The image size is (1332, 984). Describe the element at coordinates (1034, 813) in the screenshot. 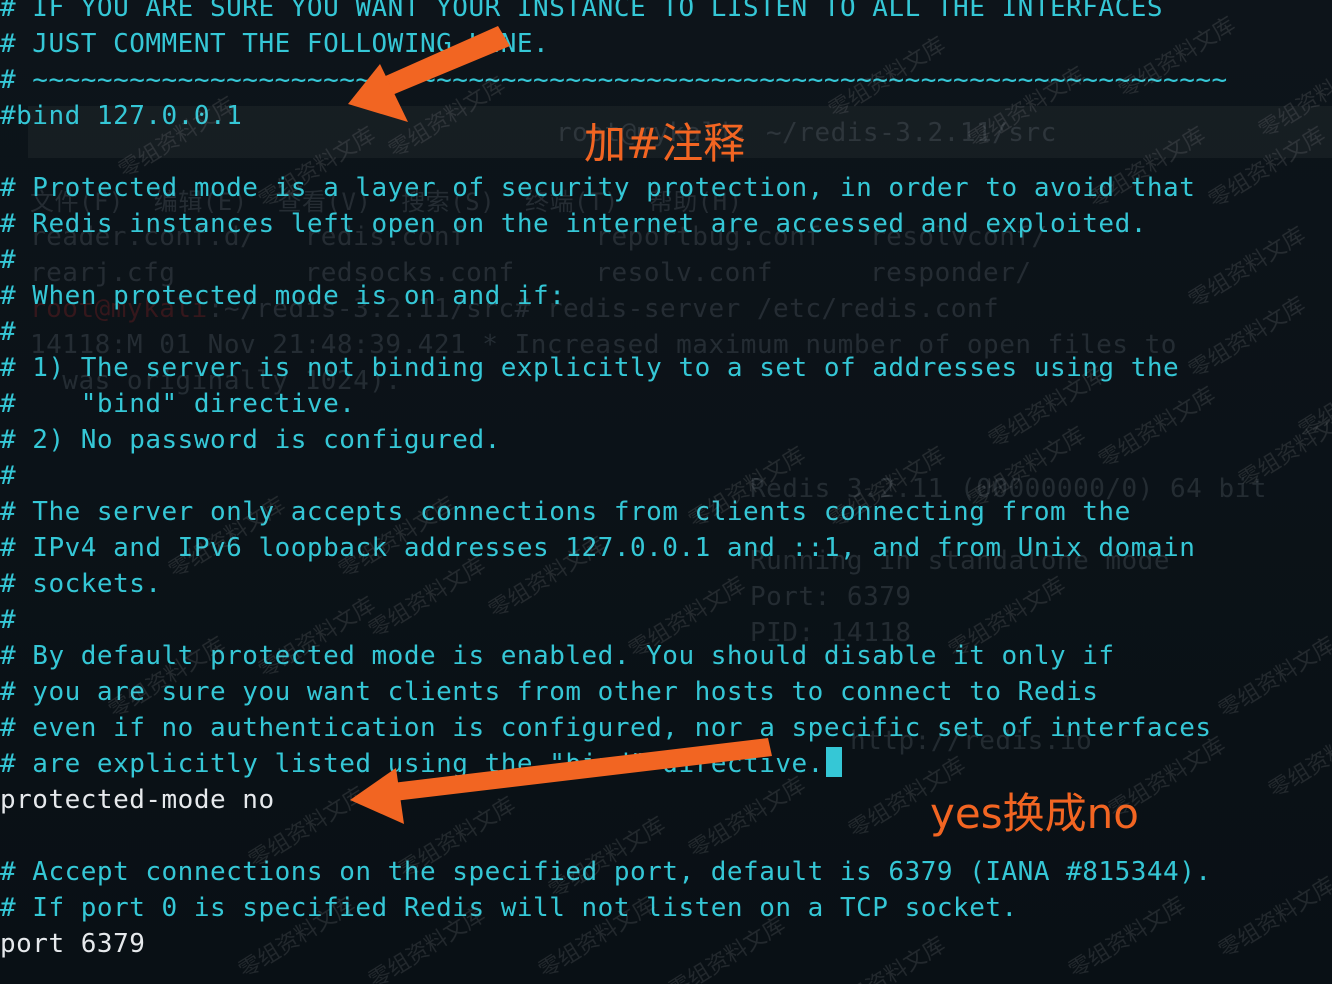

I see `annotation-yes-to-no: yes换成no` at that location.